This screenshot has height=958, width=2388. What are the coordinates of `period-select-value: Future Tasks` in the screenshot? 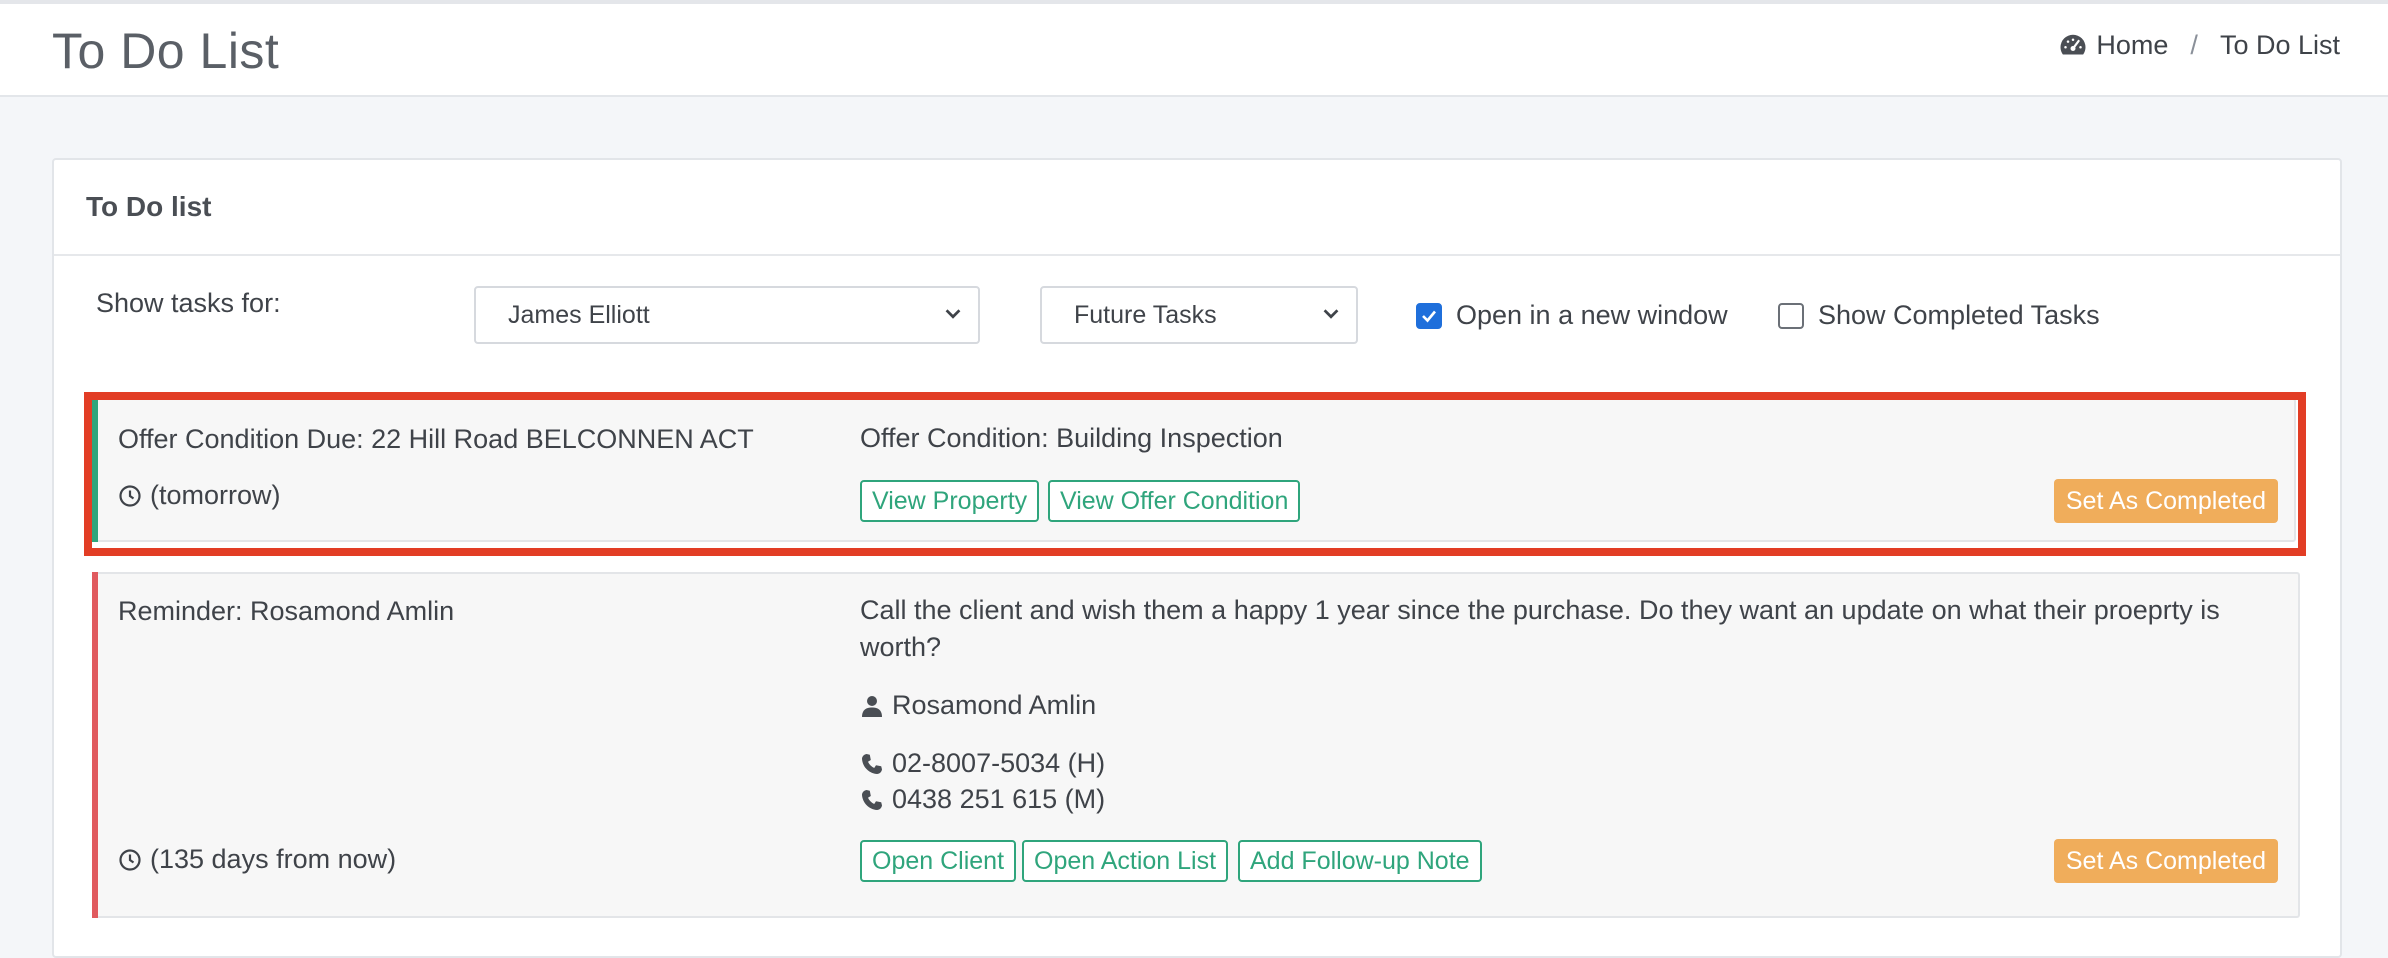 It's located at (1145, 314).